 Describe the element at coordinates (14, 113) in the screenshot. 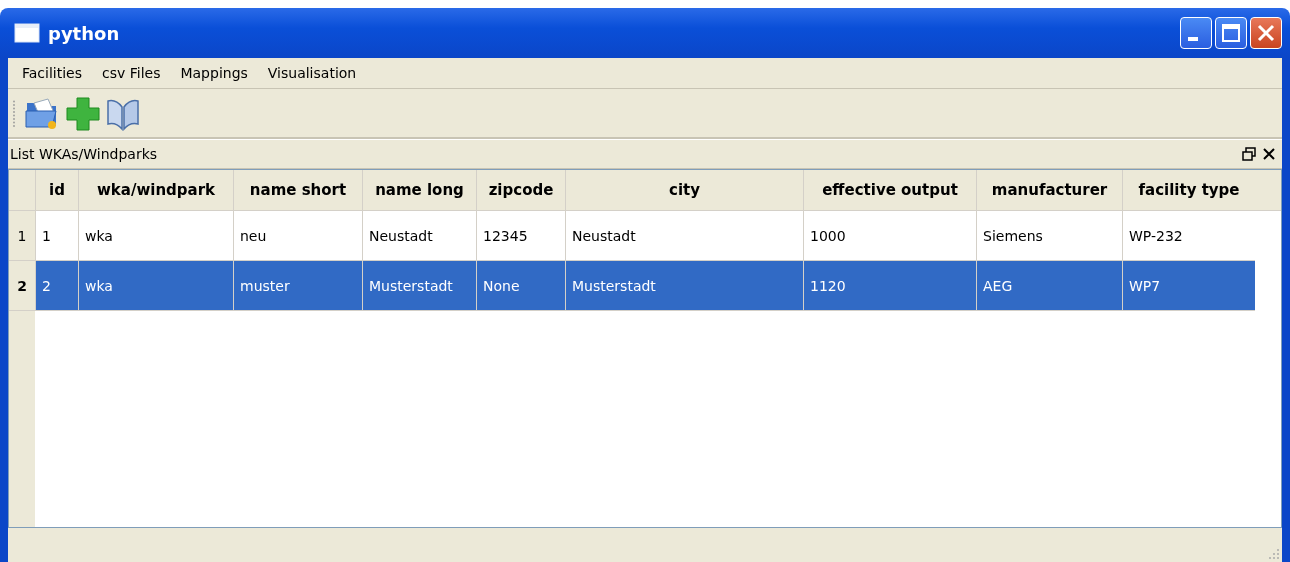

I see `toolbar-grip-icon` at that location.